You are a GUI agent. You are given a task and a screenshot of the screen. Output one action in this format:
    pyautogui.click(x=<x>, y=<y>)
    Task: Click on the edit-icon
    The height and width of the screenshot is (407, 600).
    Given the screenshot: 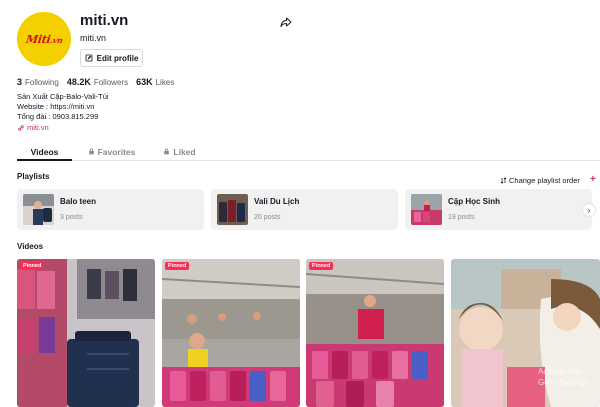 What is the action you would take?
    pyautogui.click(x=89, y=58)
    